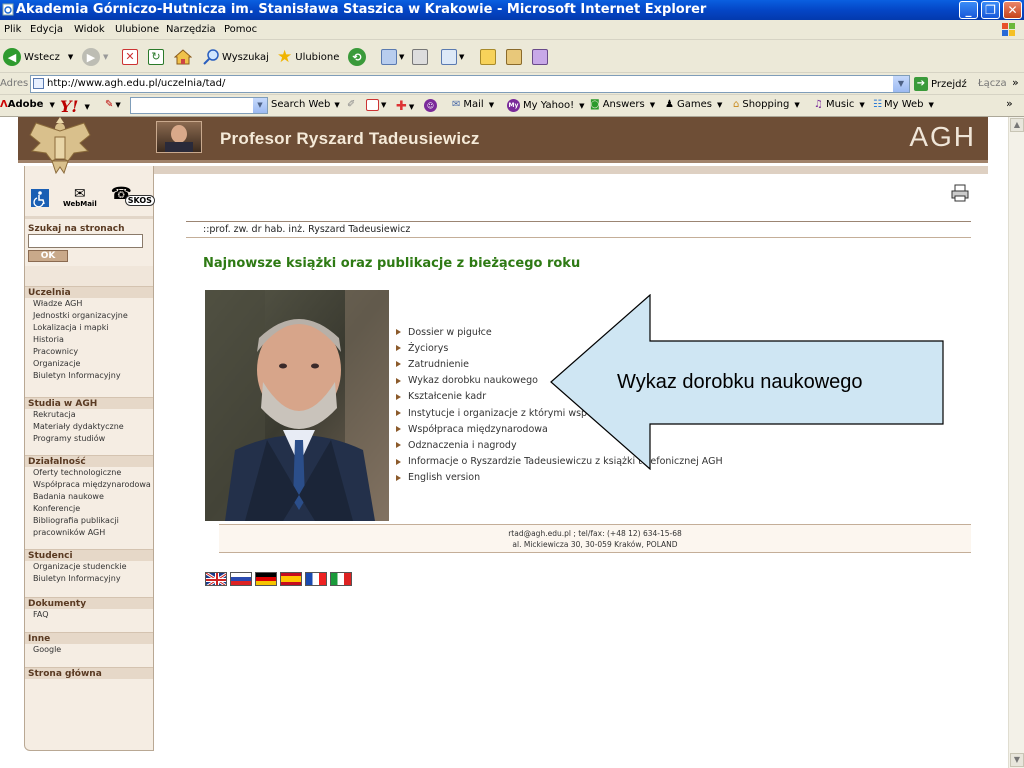  What do you see at coordinates (80, 197) in the screenshot?
I see `webmail-link: ✉ WebMail` at bounding box center [80, 197].